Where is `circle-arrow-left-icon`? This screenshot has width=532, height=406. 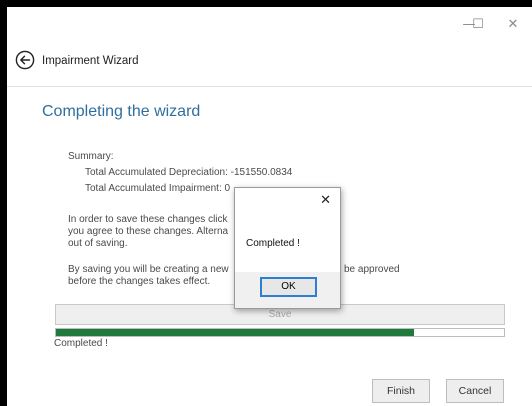 circle-arrow-left-icon is located at coordinates (25, 60).